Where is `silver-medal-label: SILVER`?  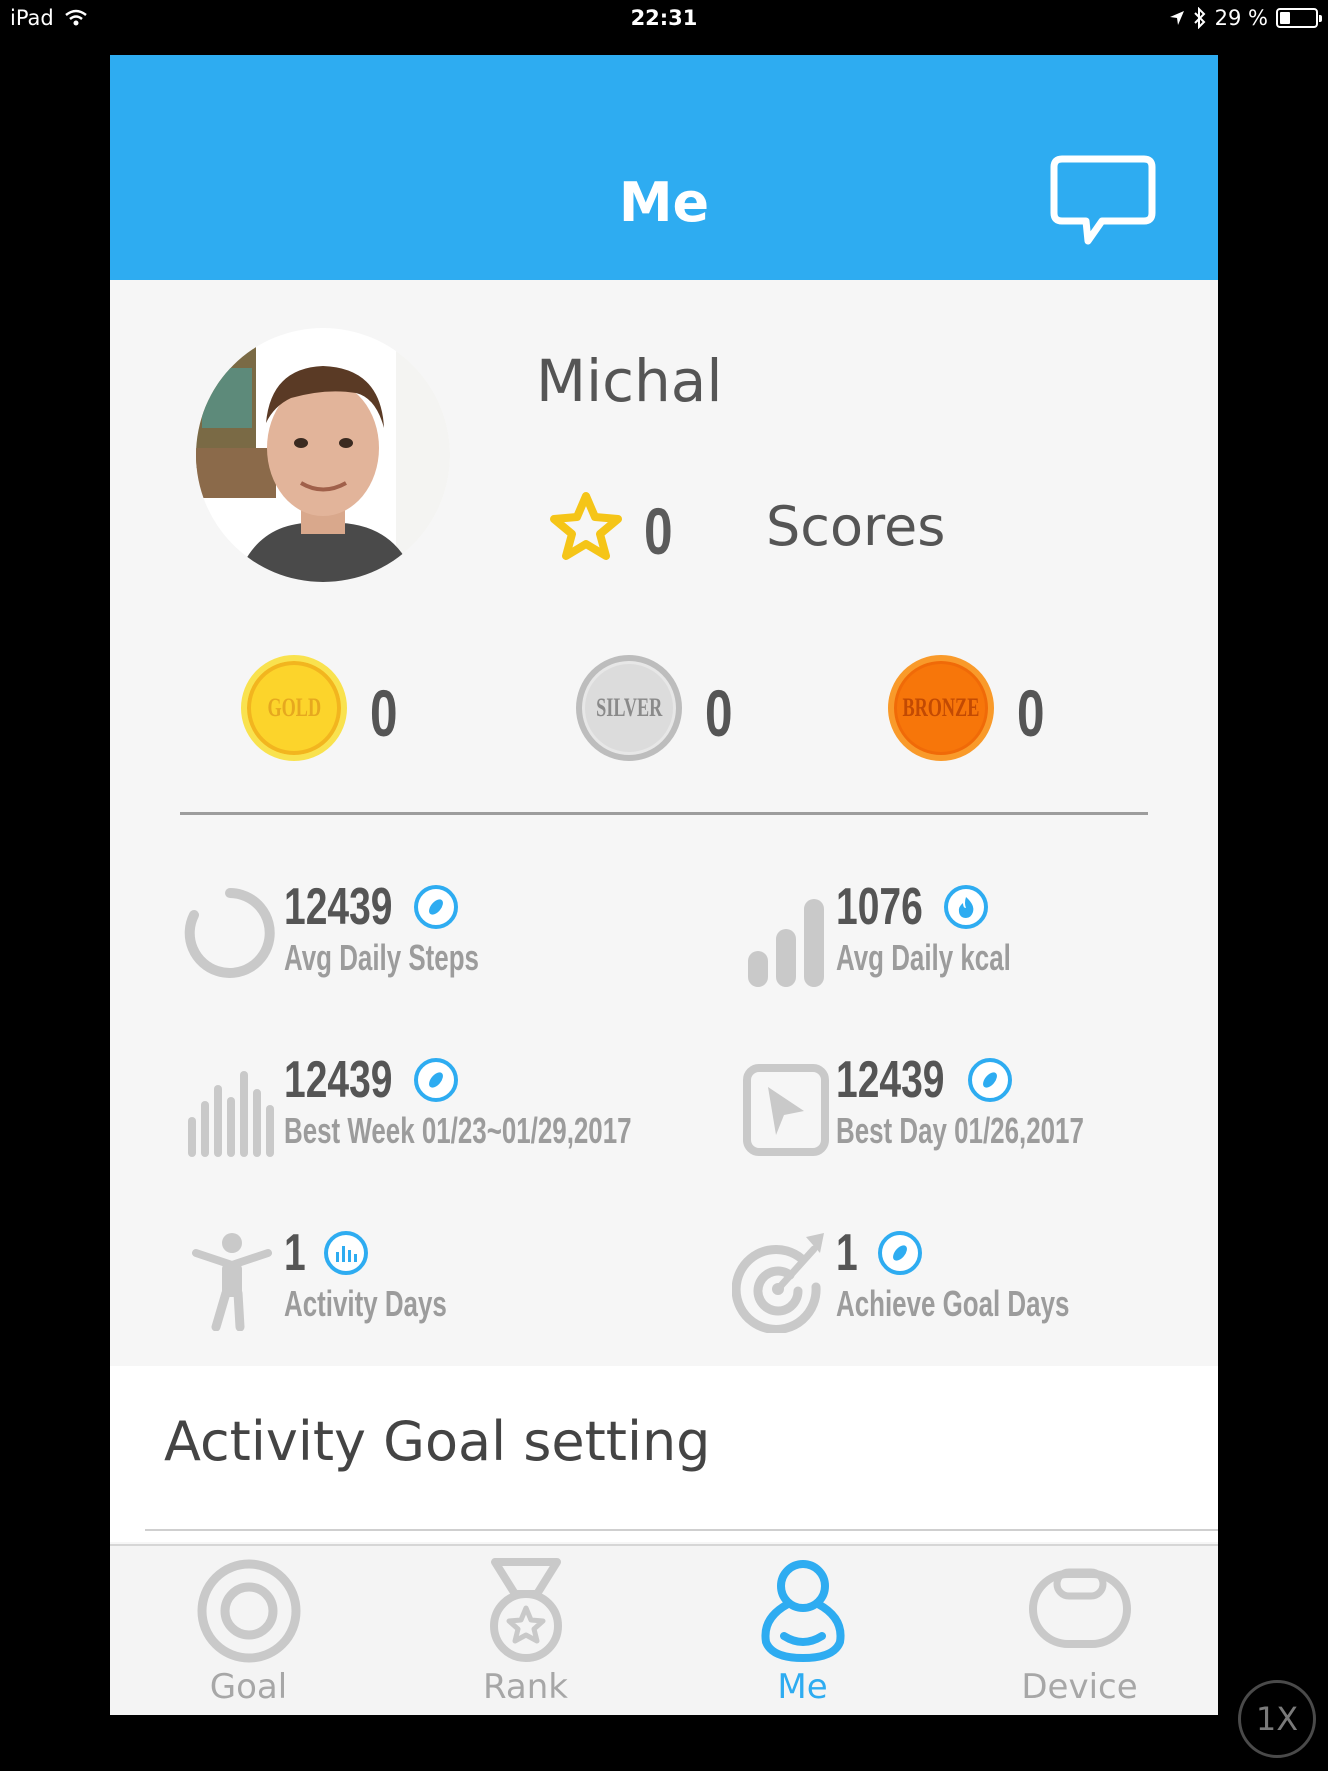
silver-medal-label: SILVER is located at coordinates (629, 707).